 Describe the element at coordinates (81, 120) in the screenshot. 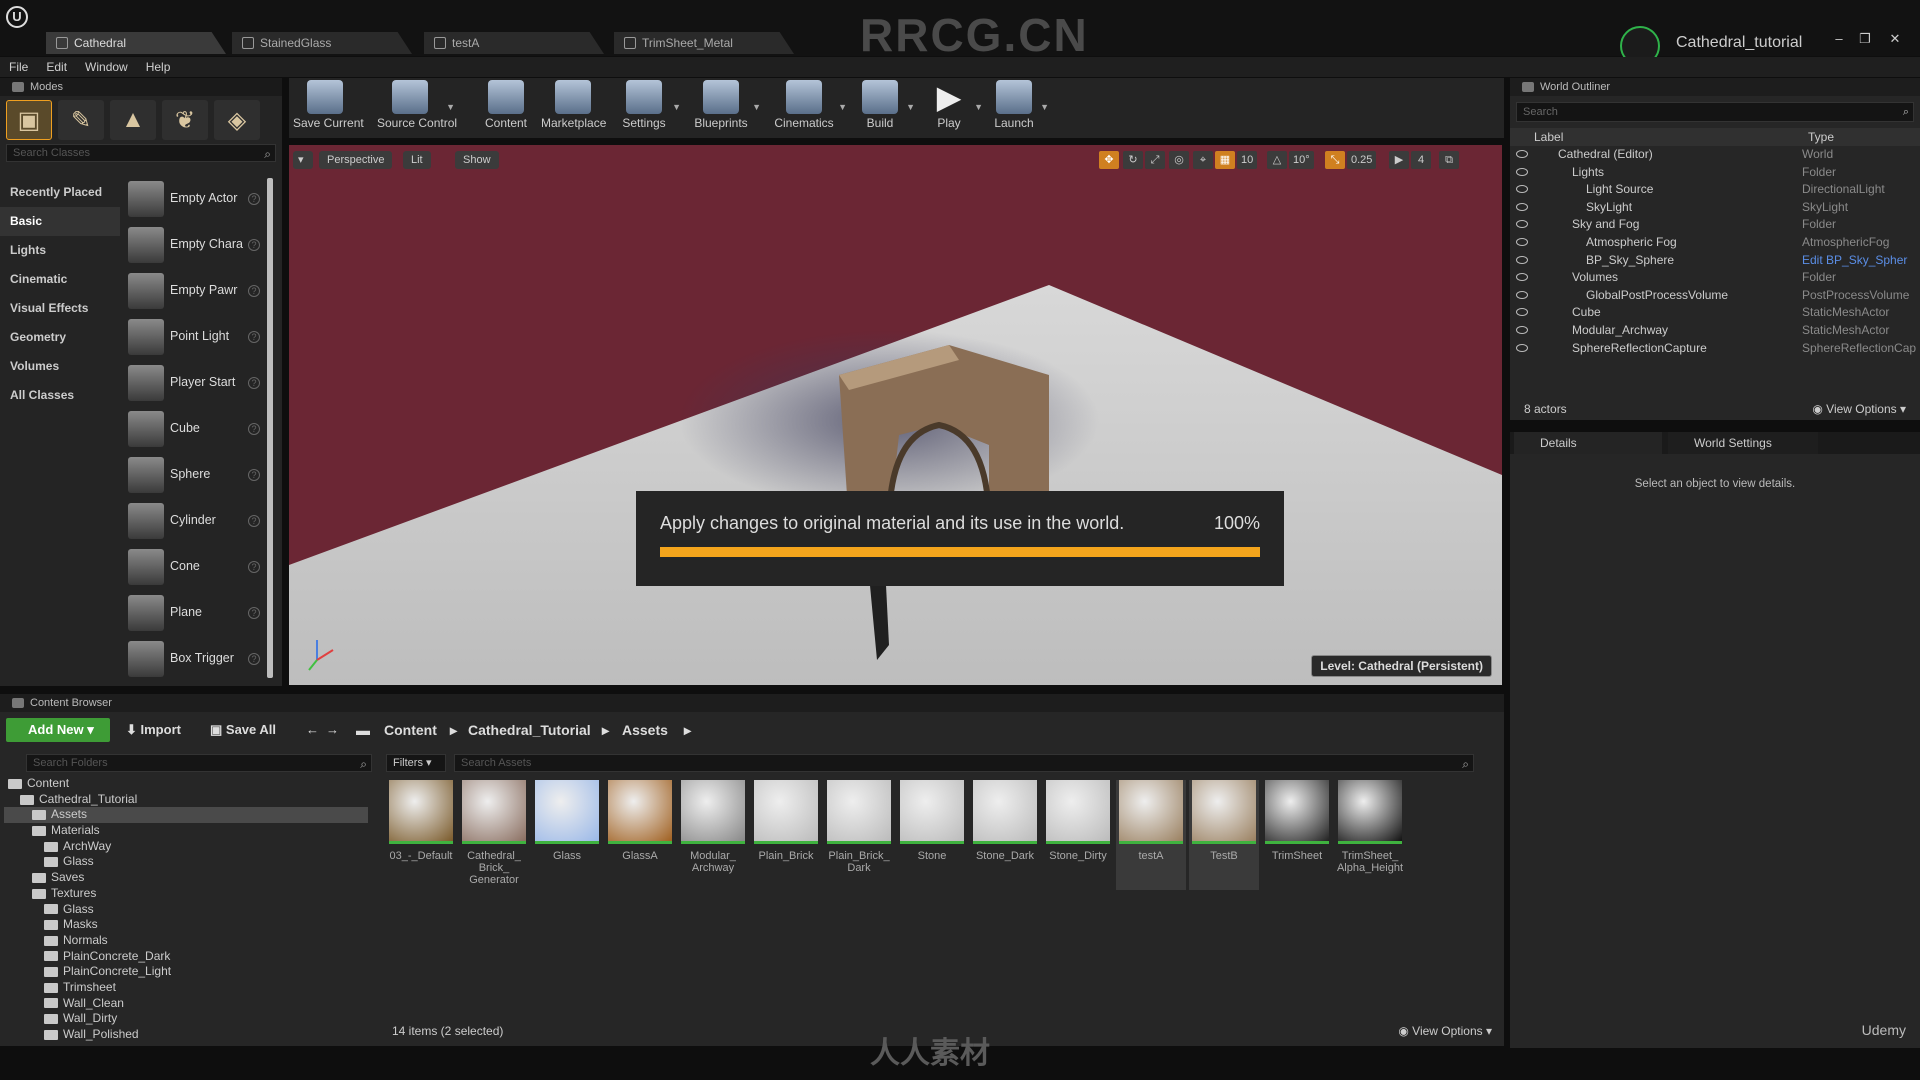

I see `paint-mode-icon: ✎` at that location.